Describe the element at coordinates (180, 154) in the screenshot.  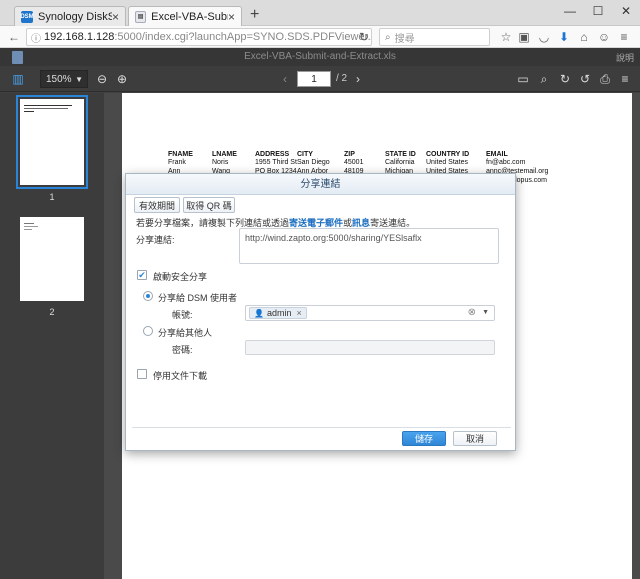
I see `table-header-cell: FNAME` at that location.